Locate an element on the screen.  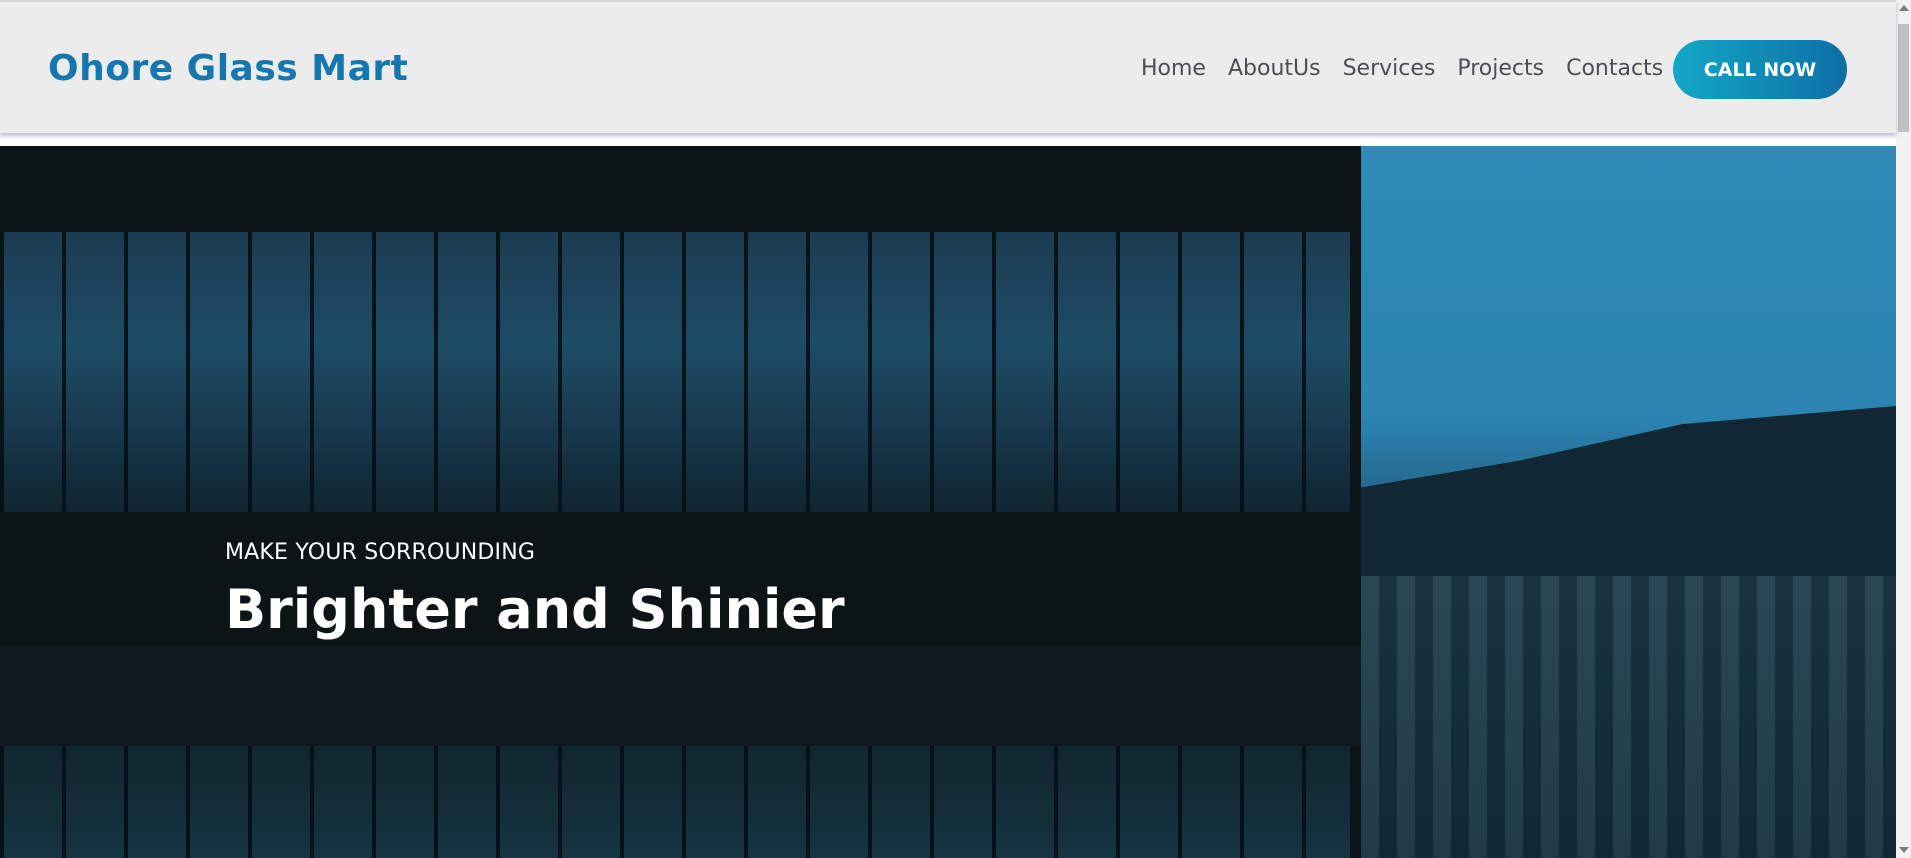
nav-about-us: AboutUs is located at coordinates (1274, 68).